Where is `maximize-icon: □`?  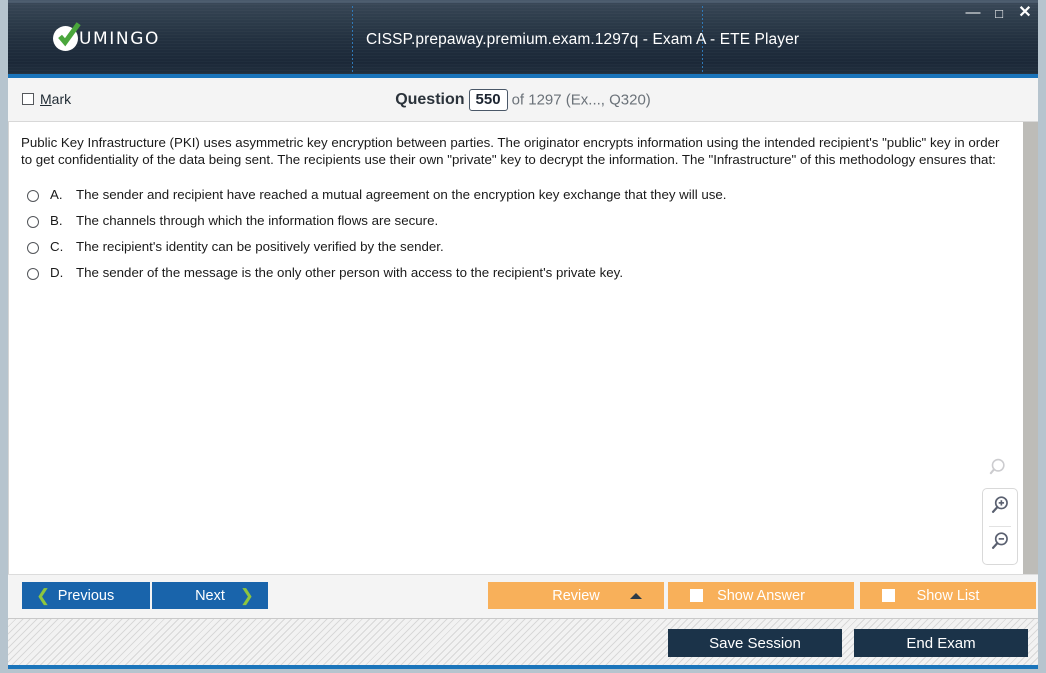 maximize-icon: □ is located at coordinates (999, 13).